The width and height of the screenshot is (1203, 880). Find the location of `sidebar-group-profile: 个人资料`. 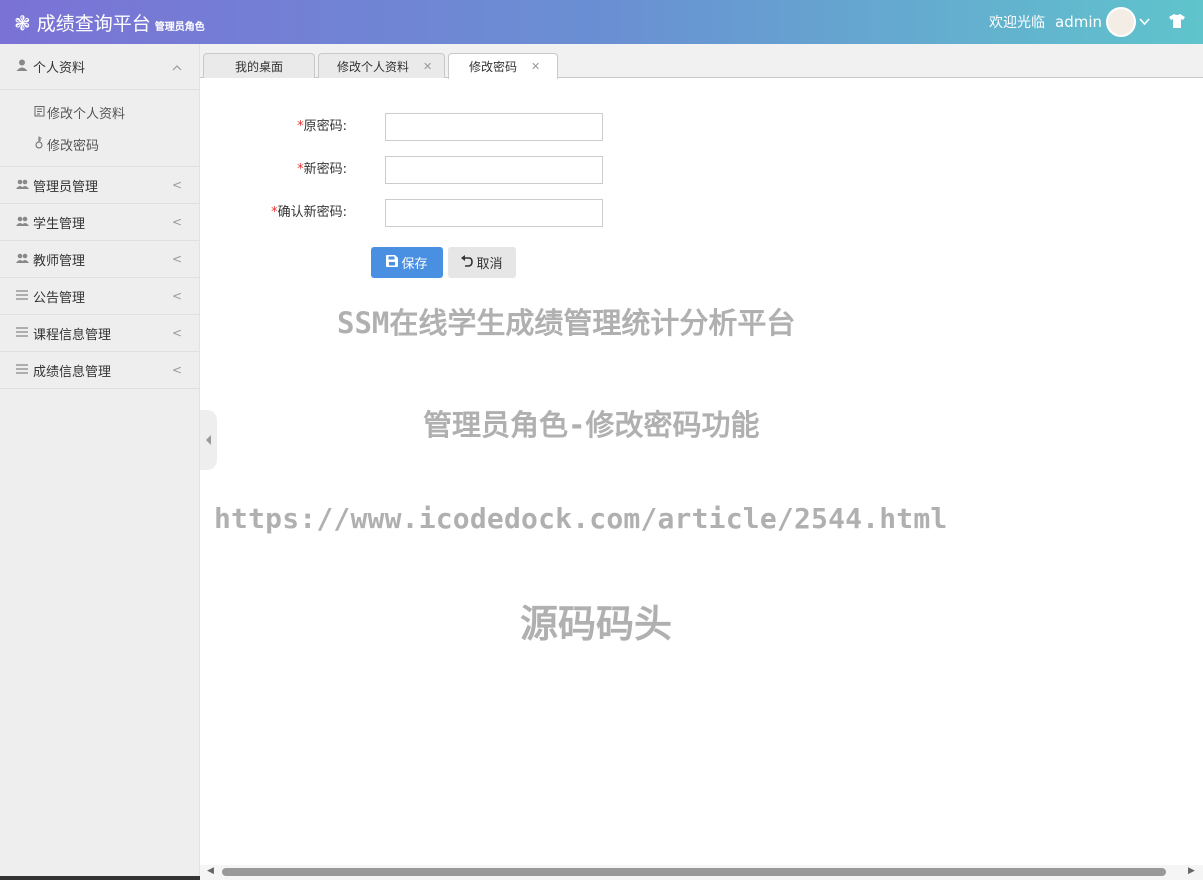

sidebar-group-profile: 个人资料 is located at coordinates (99, 67).